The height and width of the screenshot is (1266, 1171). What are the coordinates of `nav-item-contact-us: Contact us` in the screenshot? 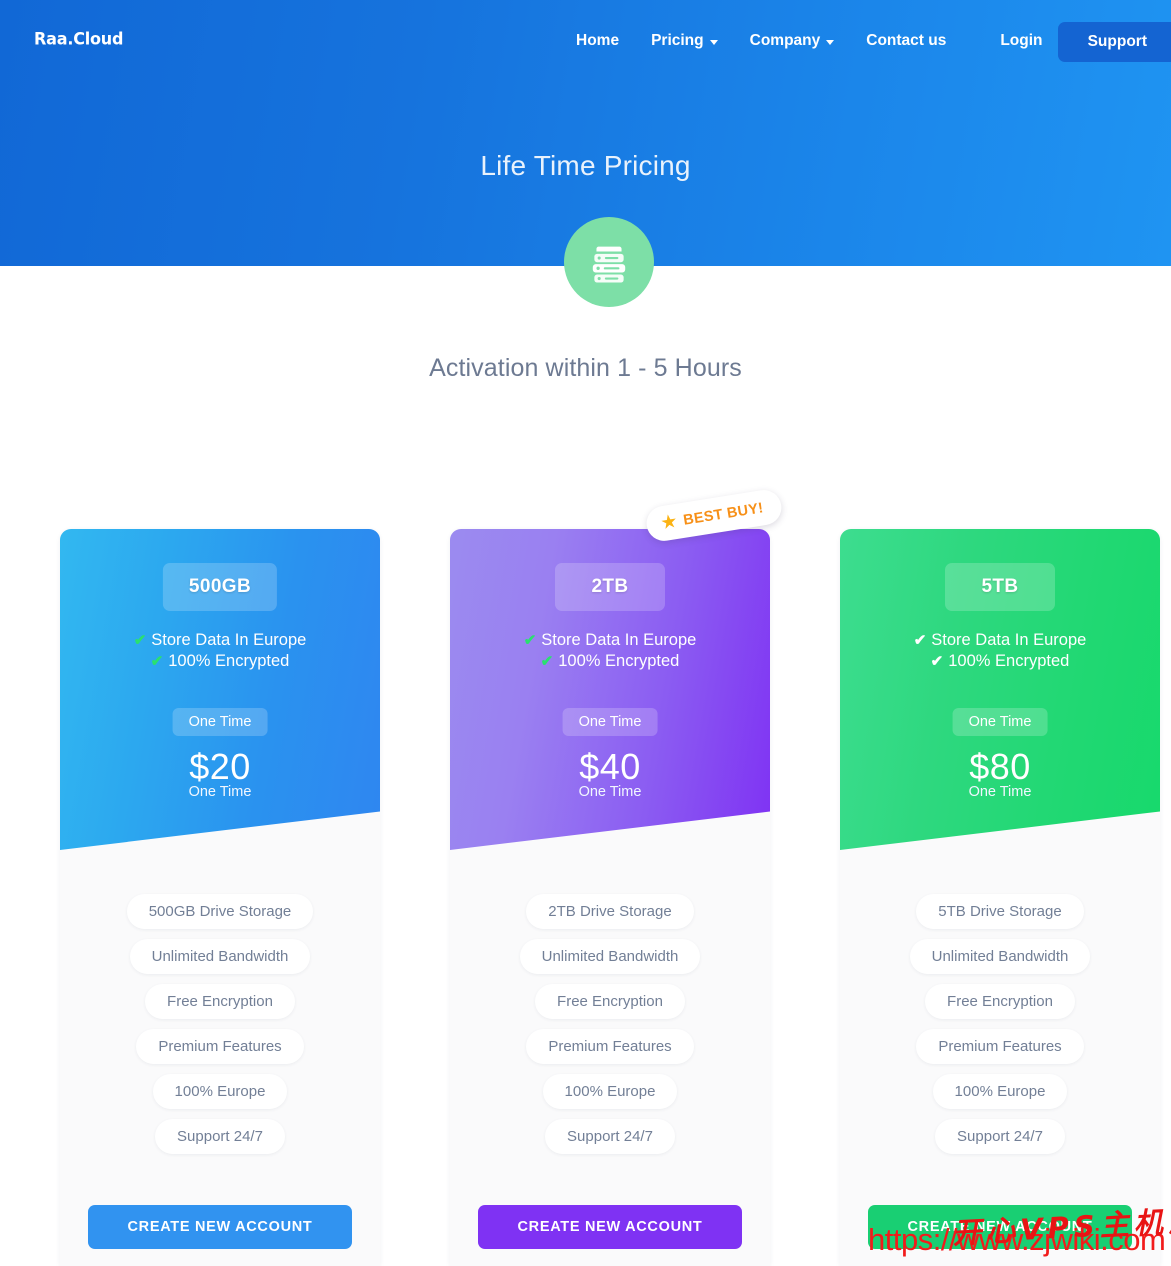 It's located at (906, 41).